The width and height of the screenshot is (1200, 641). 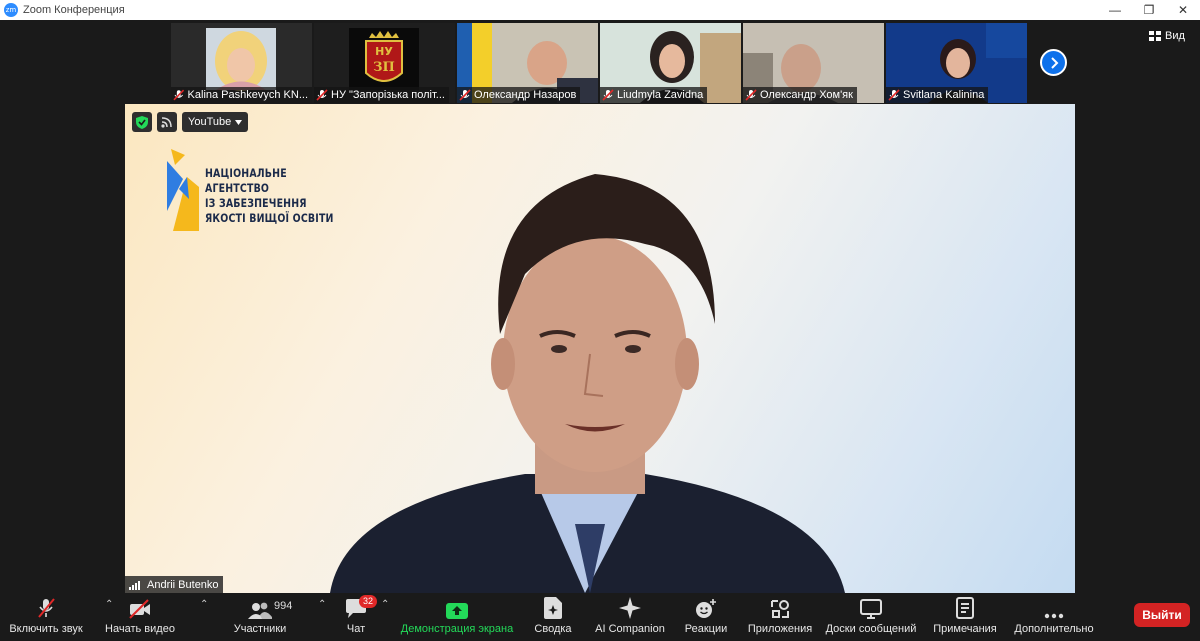 What do you see at coordinates (1175, 36) in the screenshot?
I see `view-label: Вид` at bounding box center [1175, 36].